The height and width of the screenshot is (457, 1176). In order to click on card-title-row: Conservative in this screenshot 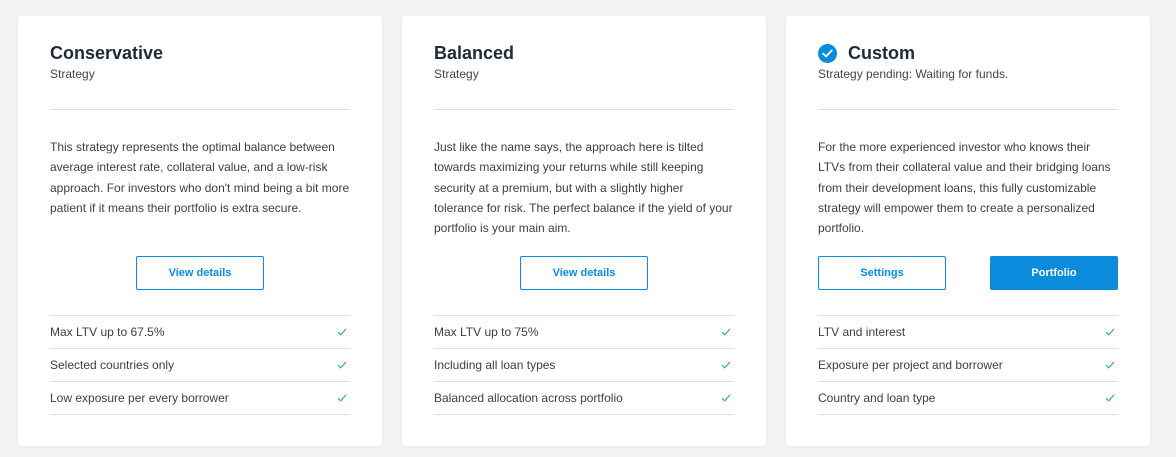, I will do `click(106, 53)`.